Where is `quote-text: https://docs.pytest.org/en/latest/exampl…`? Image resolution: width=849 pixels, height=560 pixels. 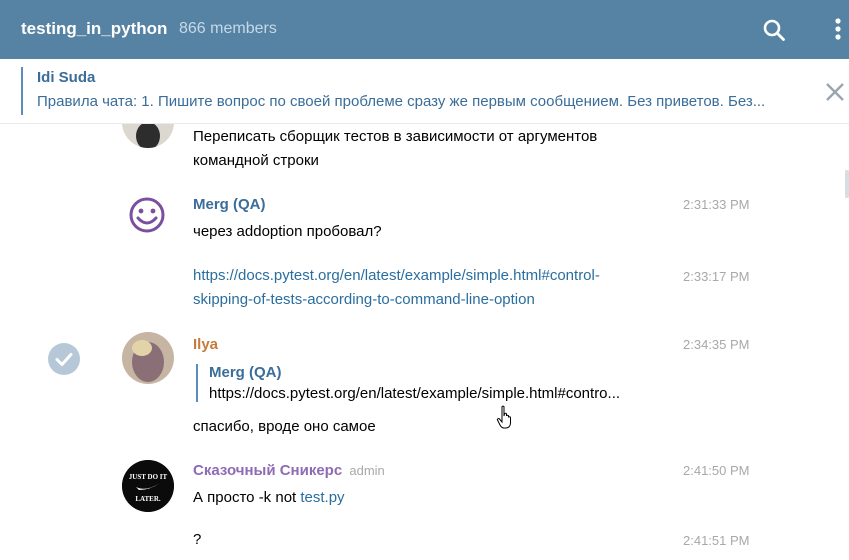
quote-text: https://docs.pytest.org/en/latest/exampl… is located at coordinates (415, 393).